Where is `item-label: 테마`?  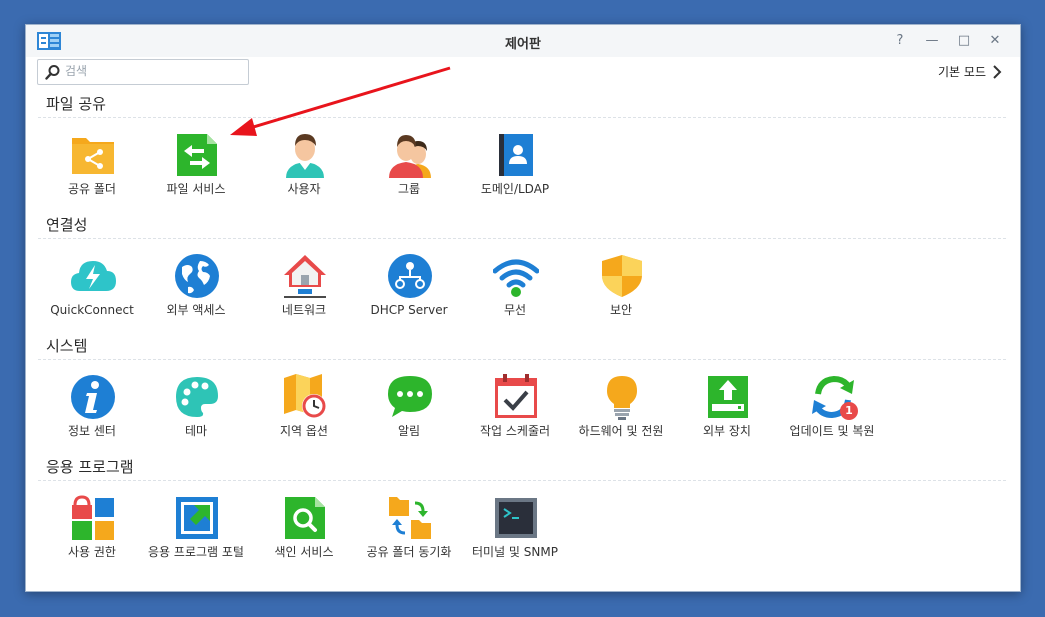 item-label: 테마 is located at coordinates (196, 431).